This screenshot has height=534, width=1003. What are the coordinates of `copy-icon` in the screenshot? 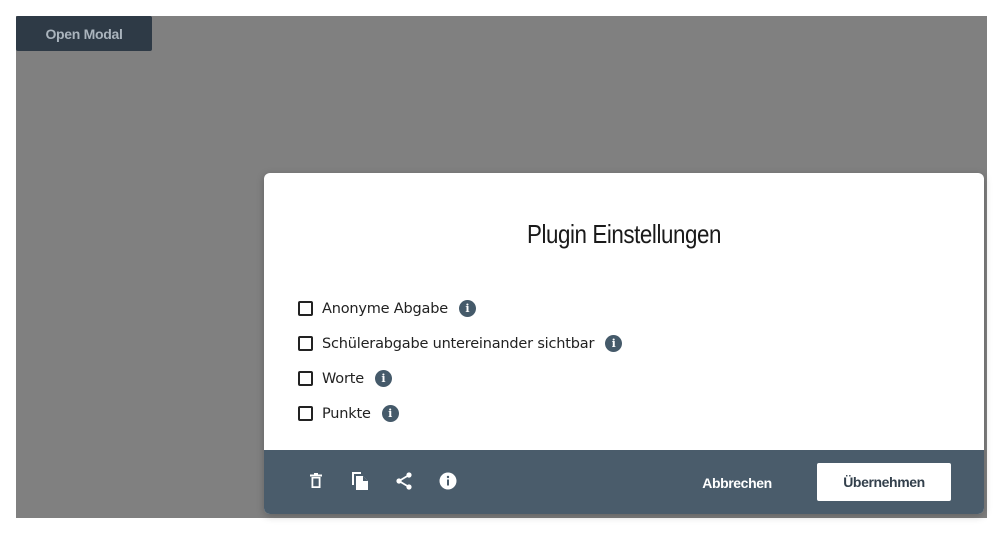 It's located at (360, 481).